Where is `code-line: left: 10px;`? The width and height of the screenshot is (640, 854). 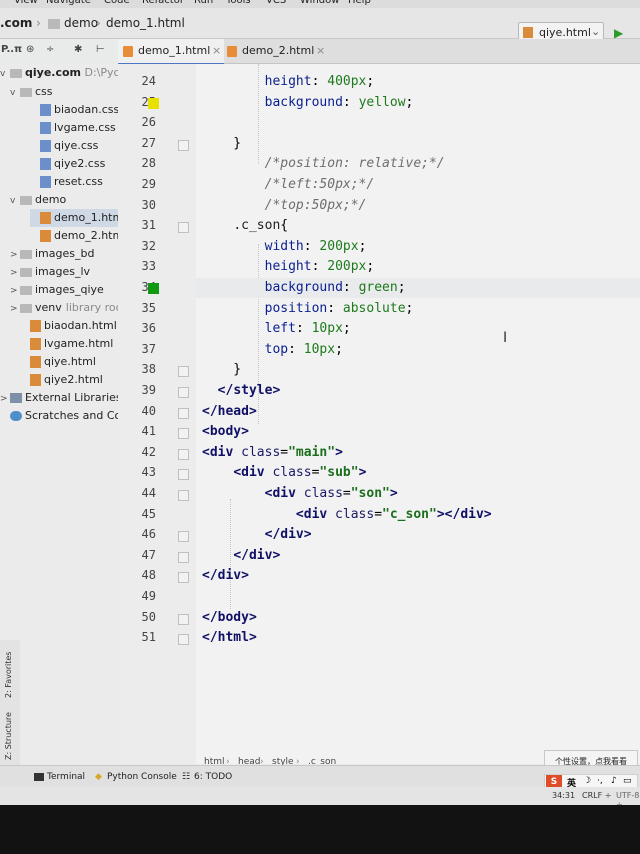 code-line: left: 10px; is located at coordinates (276, 328).